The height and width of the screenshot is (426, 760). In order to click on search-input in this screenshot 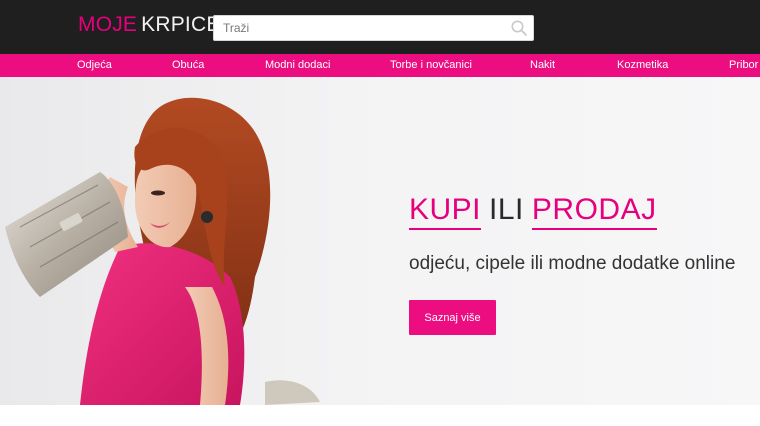, I will do `click(359, 28)`.